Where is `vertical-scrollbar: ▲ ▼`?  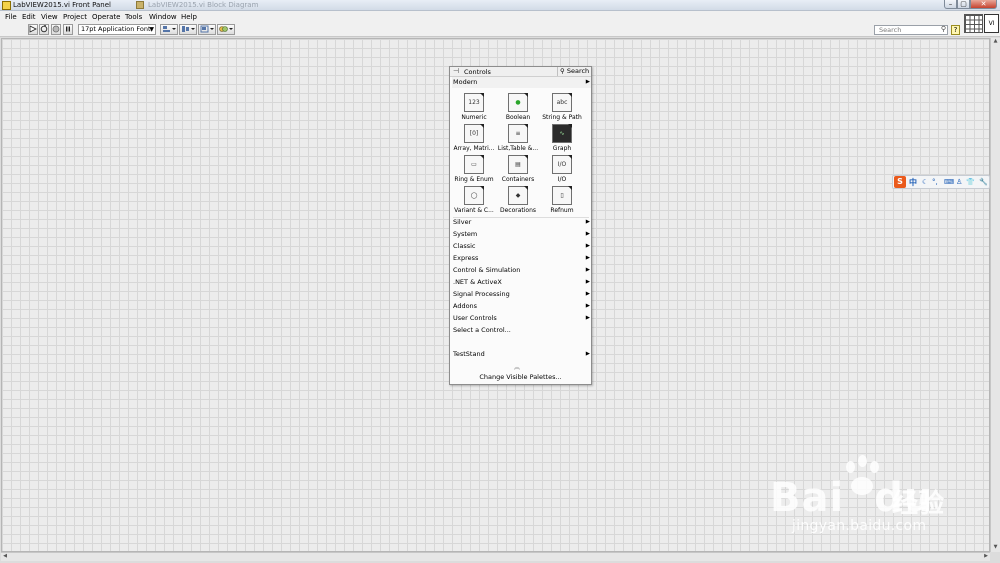 vertical-scrollbar: ▲ ▼ is located at coordinates (995, 295).